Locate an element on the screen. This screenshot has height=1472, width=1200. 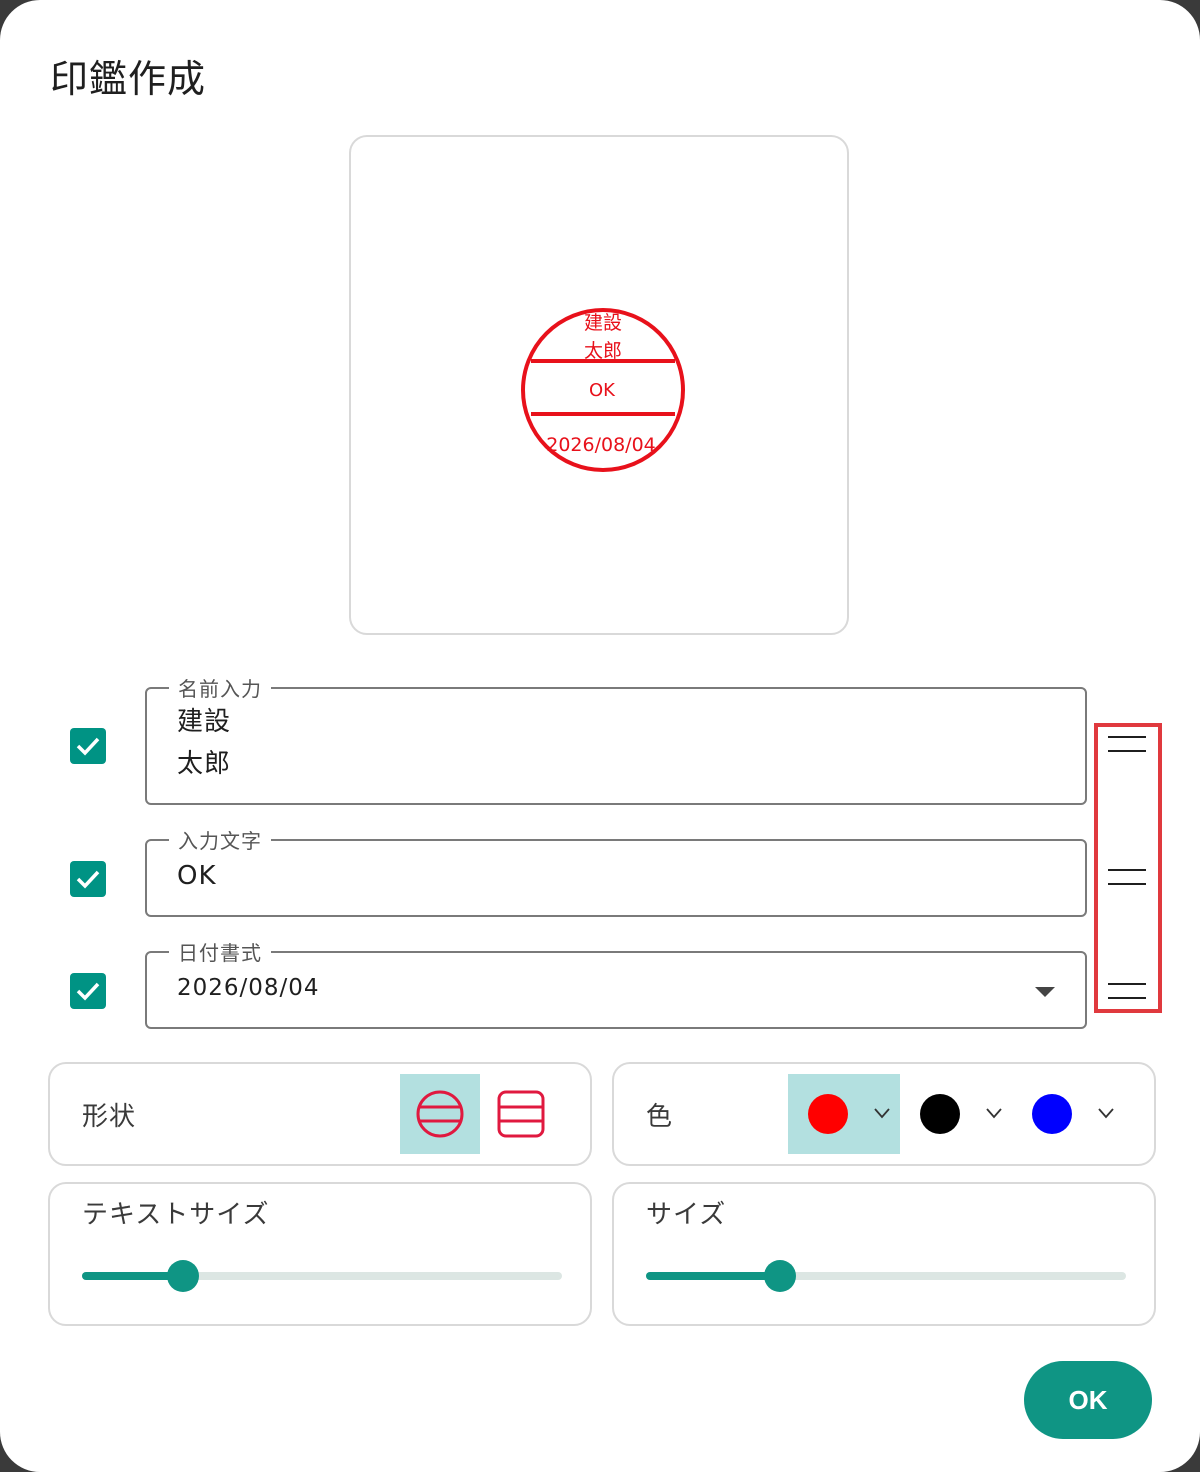
drag-handle-icon-name is located at coordinates (1128, 748).